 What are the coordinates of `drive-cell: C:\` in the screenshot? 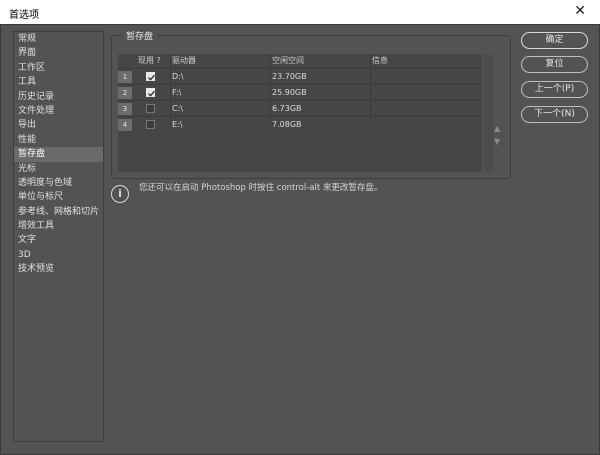 It's located at (177, 108).